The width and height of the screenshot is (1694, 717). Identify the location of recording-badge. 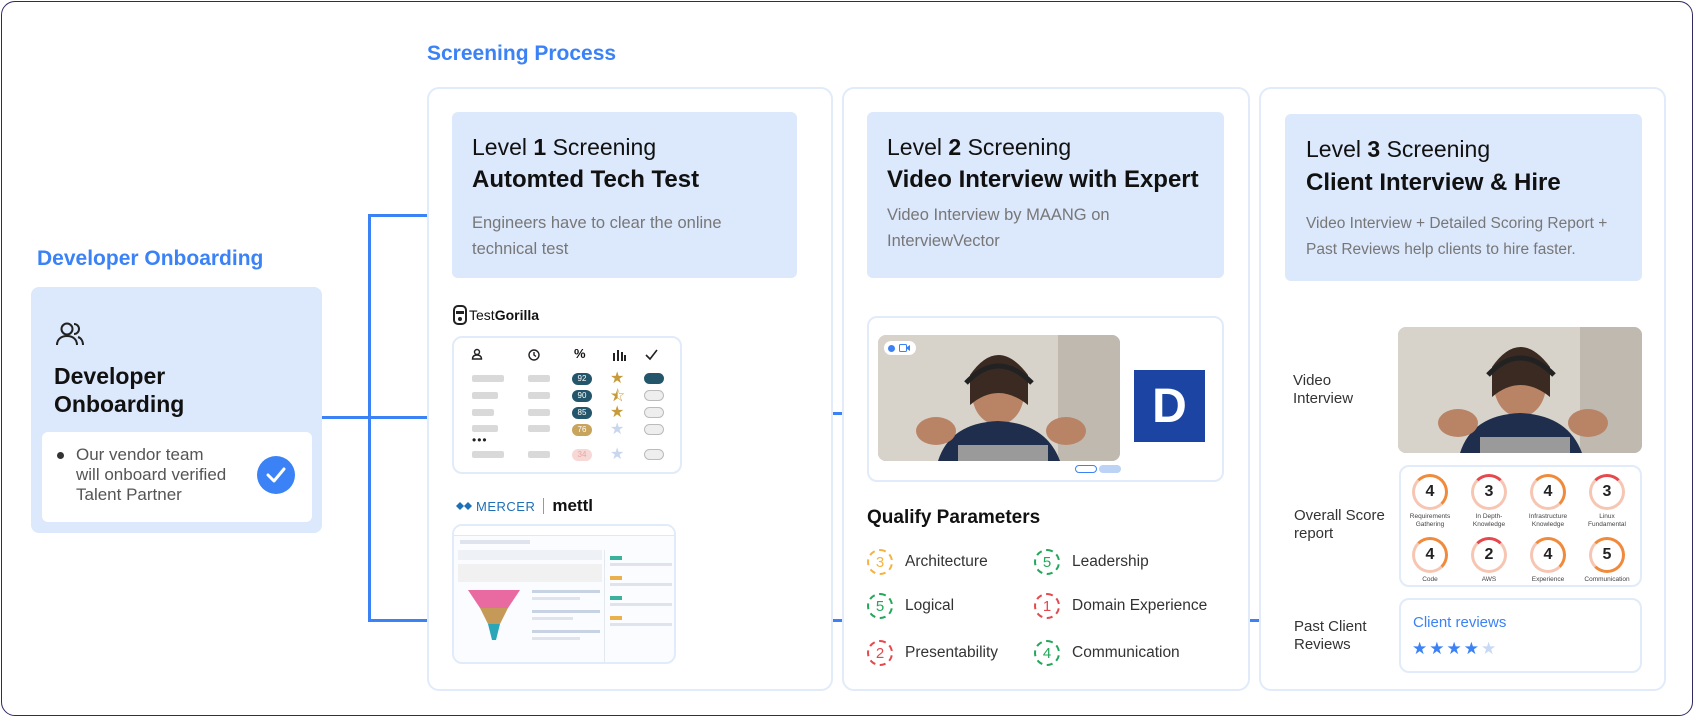
(900, 348).